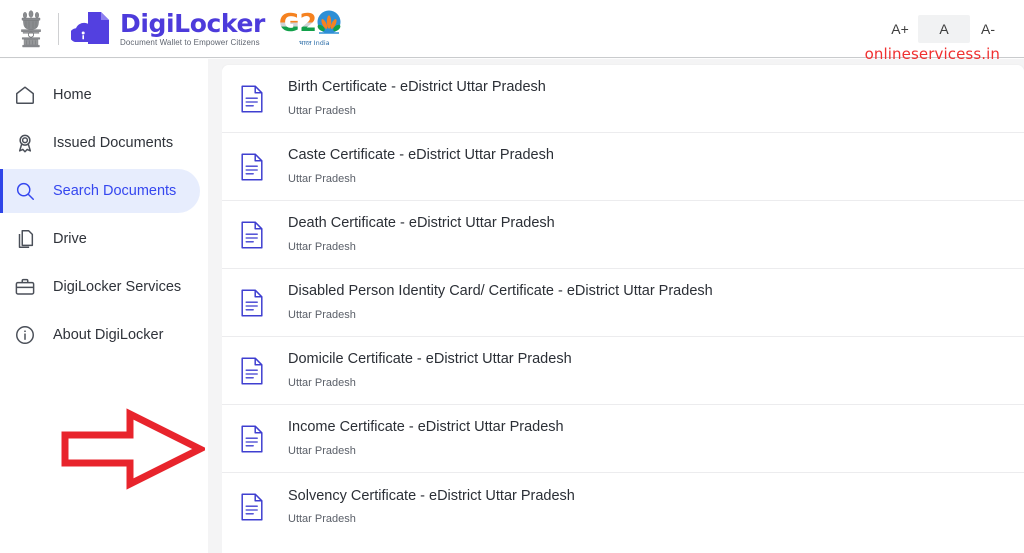 This screenshot has height=553, width=1024. What do you see at coordinates (314, 43) in the screenshot?
I see `g20-sublabel: भारत India` at bounding box center [314, 43].